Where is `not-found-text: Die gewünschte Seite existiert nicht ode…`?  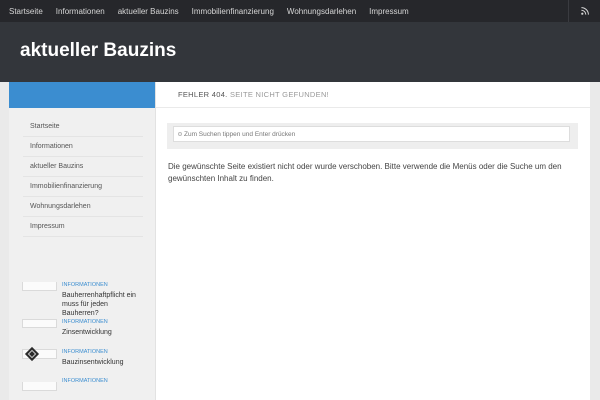 not-found-text: Die gewünschte Seite existiert nicht ode… is located at coordinates (365, 172).